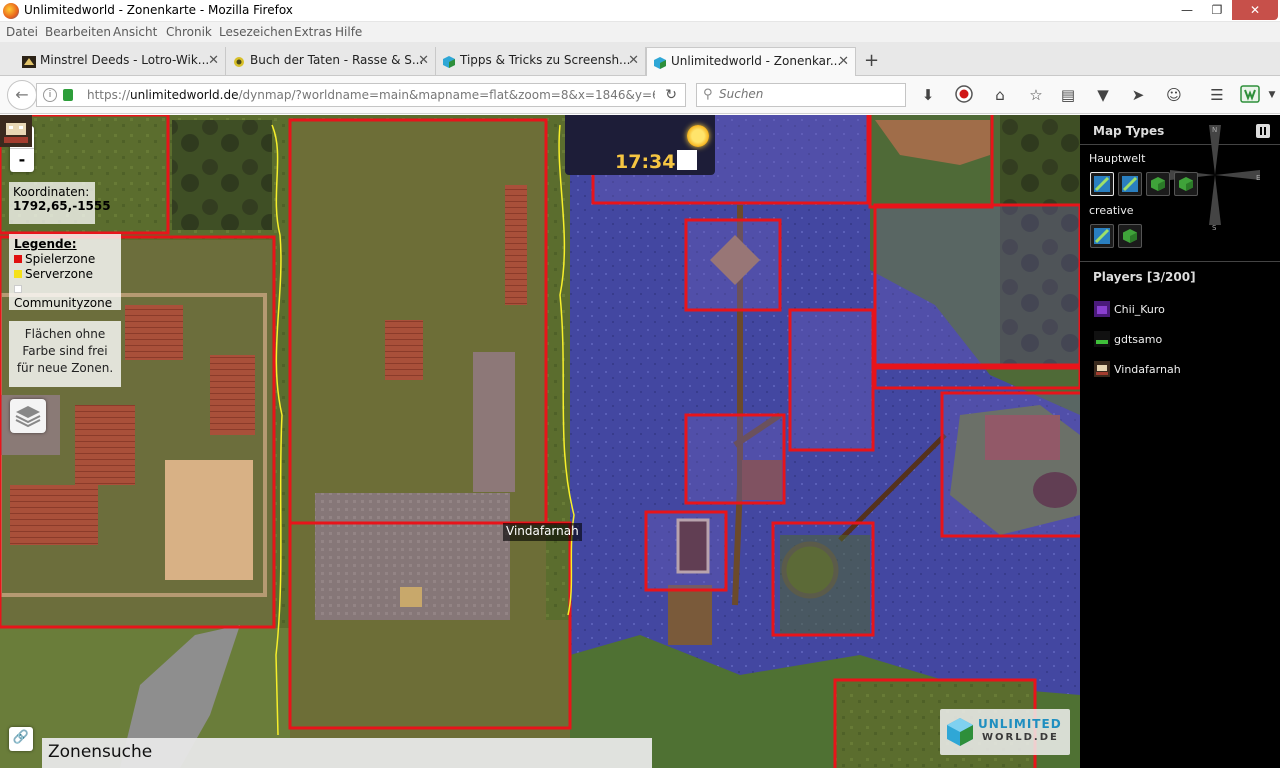 This screenshot has width=1280, height=768. What do you see at coordinates (65, 368) in the screenshot?
I see `free-info-line: für neue Zonen.` at bounding box center [65, 368].